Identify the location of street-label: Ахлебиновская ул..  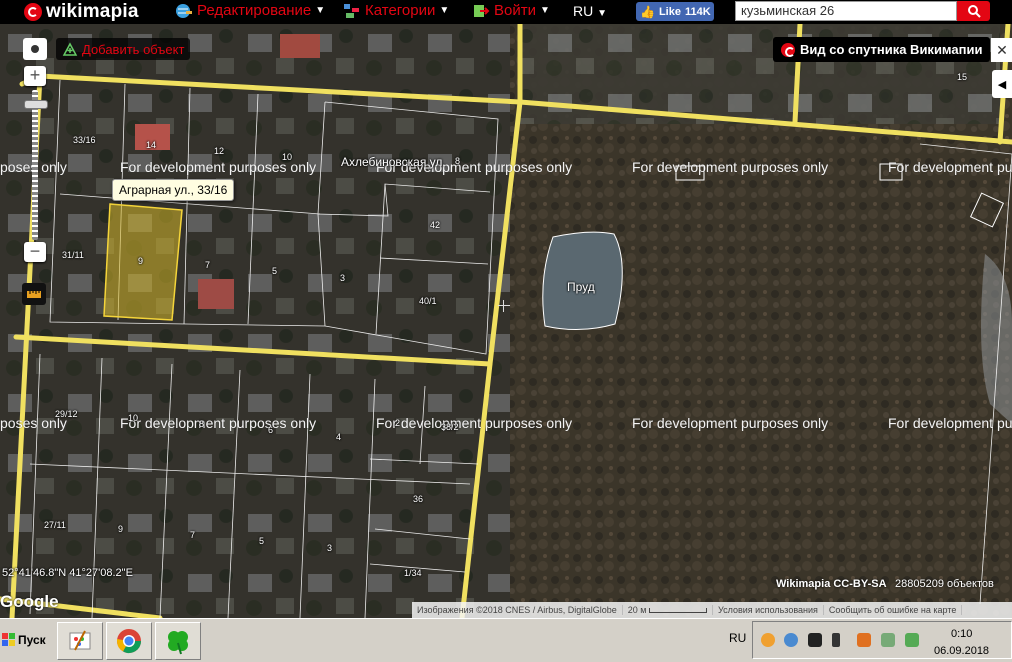
(393, 162).